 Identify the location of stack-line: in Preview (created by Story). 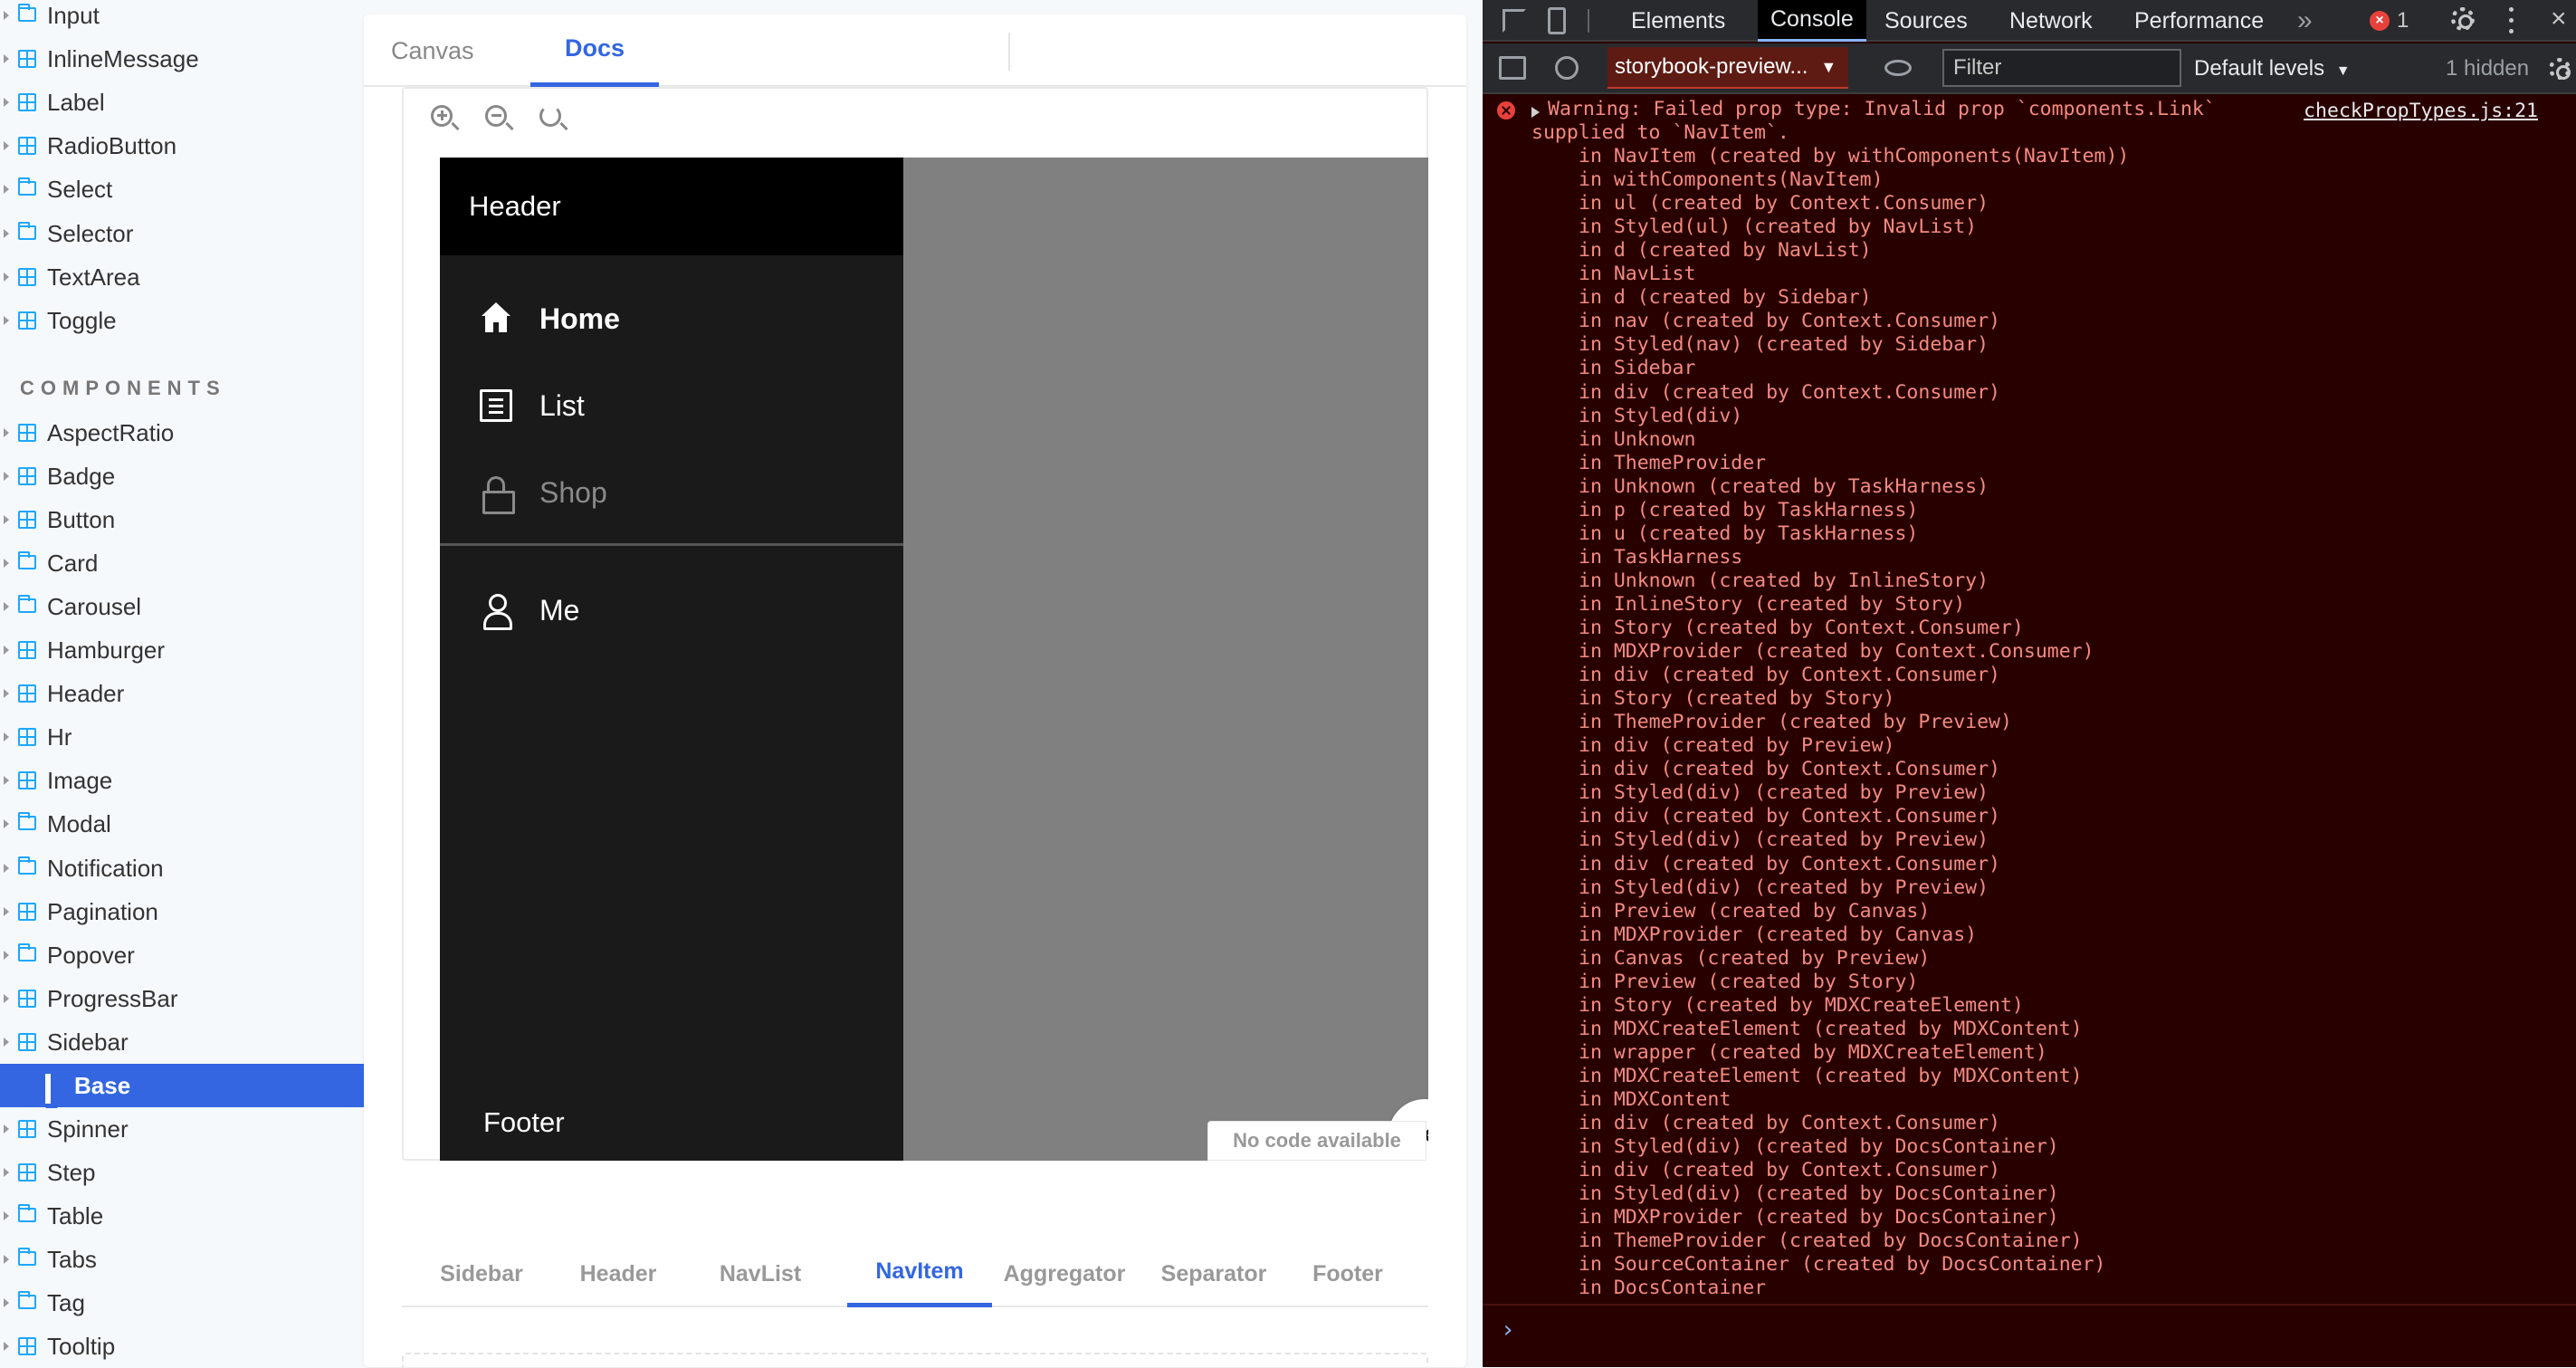
(1749, 982).